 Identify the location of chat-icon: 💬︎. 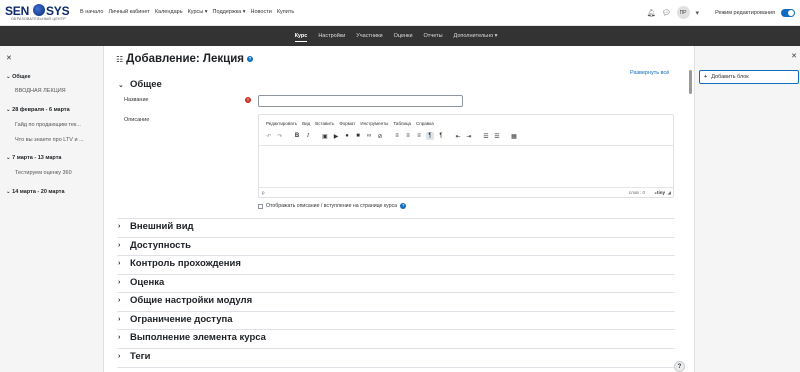
(666, 13).